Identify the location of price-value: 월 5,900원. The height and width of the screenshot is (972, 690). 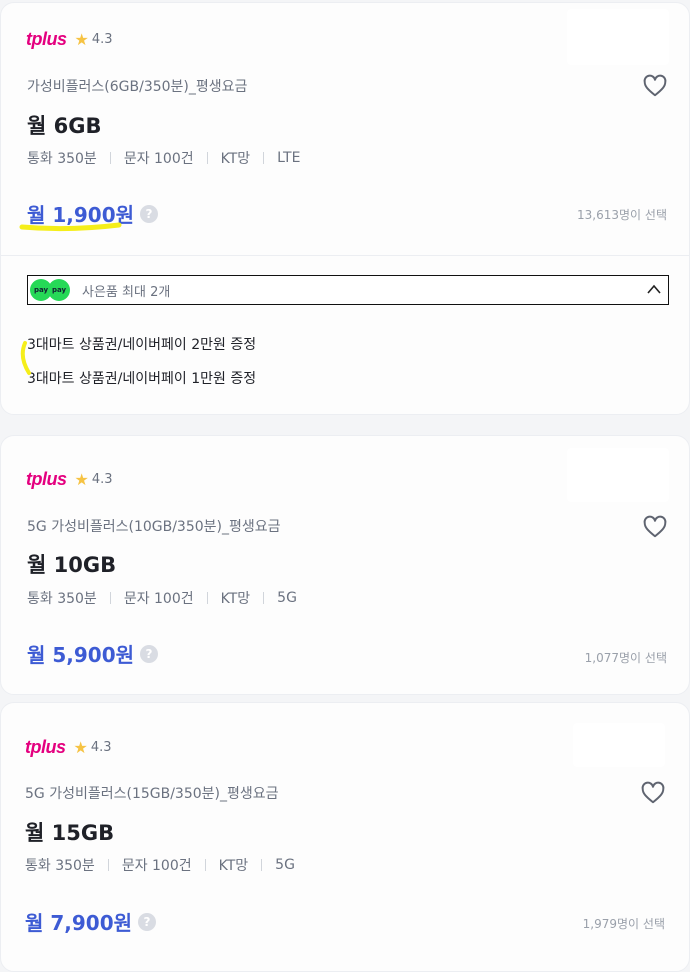
(81, 655).